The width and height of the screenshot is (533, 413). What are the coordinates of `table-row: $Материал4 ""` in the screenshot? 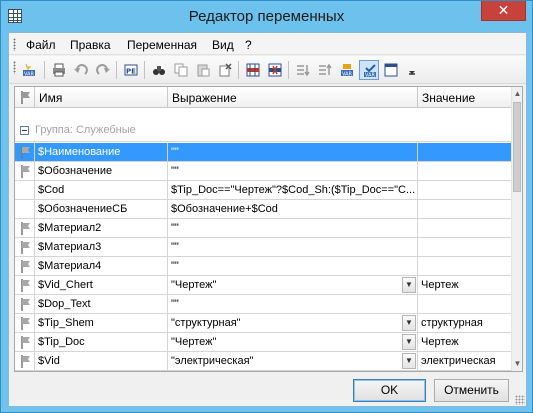 It's located at (263, 266).